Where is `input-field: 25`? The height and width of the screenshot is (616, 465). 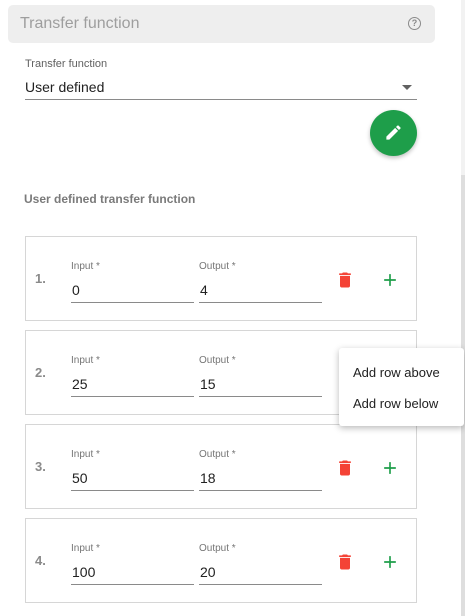
input-field: 25 is located at coordinates (132, 384).